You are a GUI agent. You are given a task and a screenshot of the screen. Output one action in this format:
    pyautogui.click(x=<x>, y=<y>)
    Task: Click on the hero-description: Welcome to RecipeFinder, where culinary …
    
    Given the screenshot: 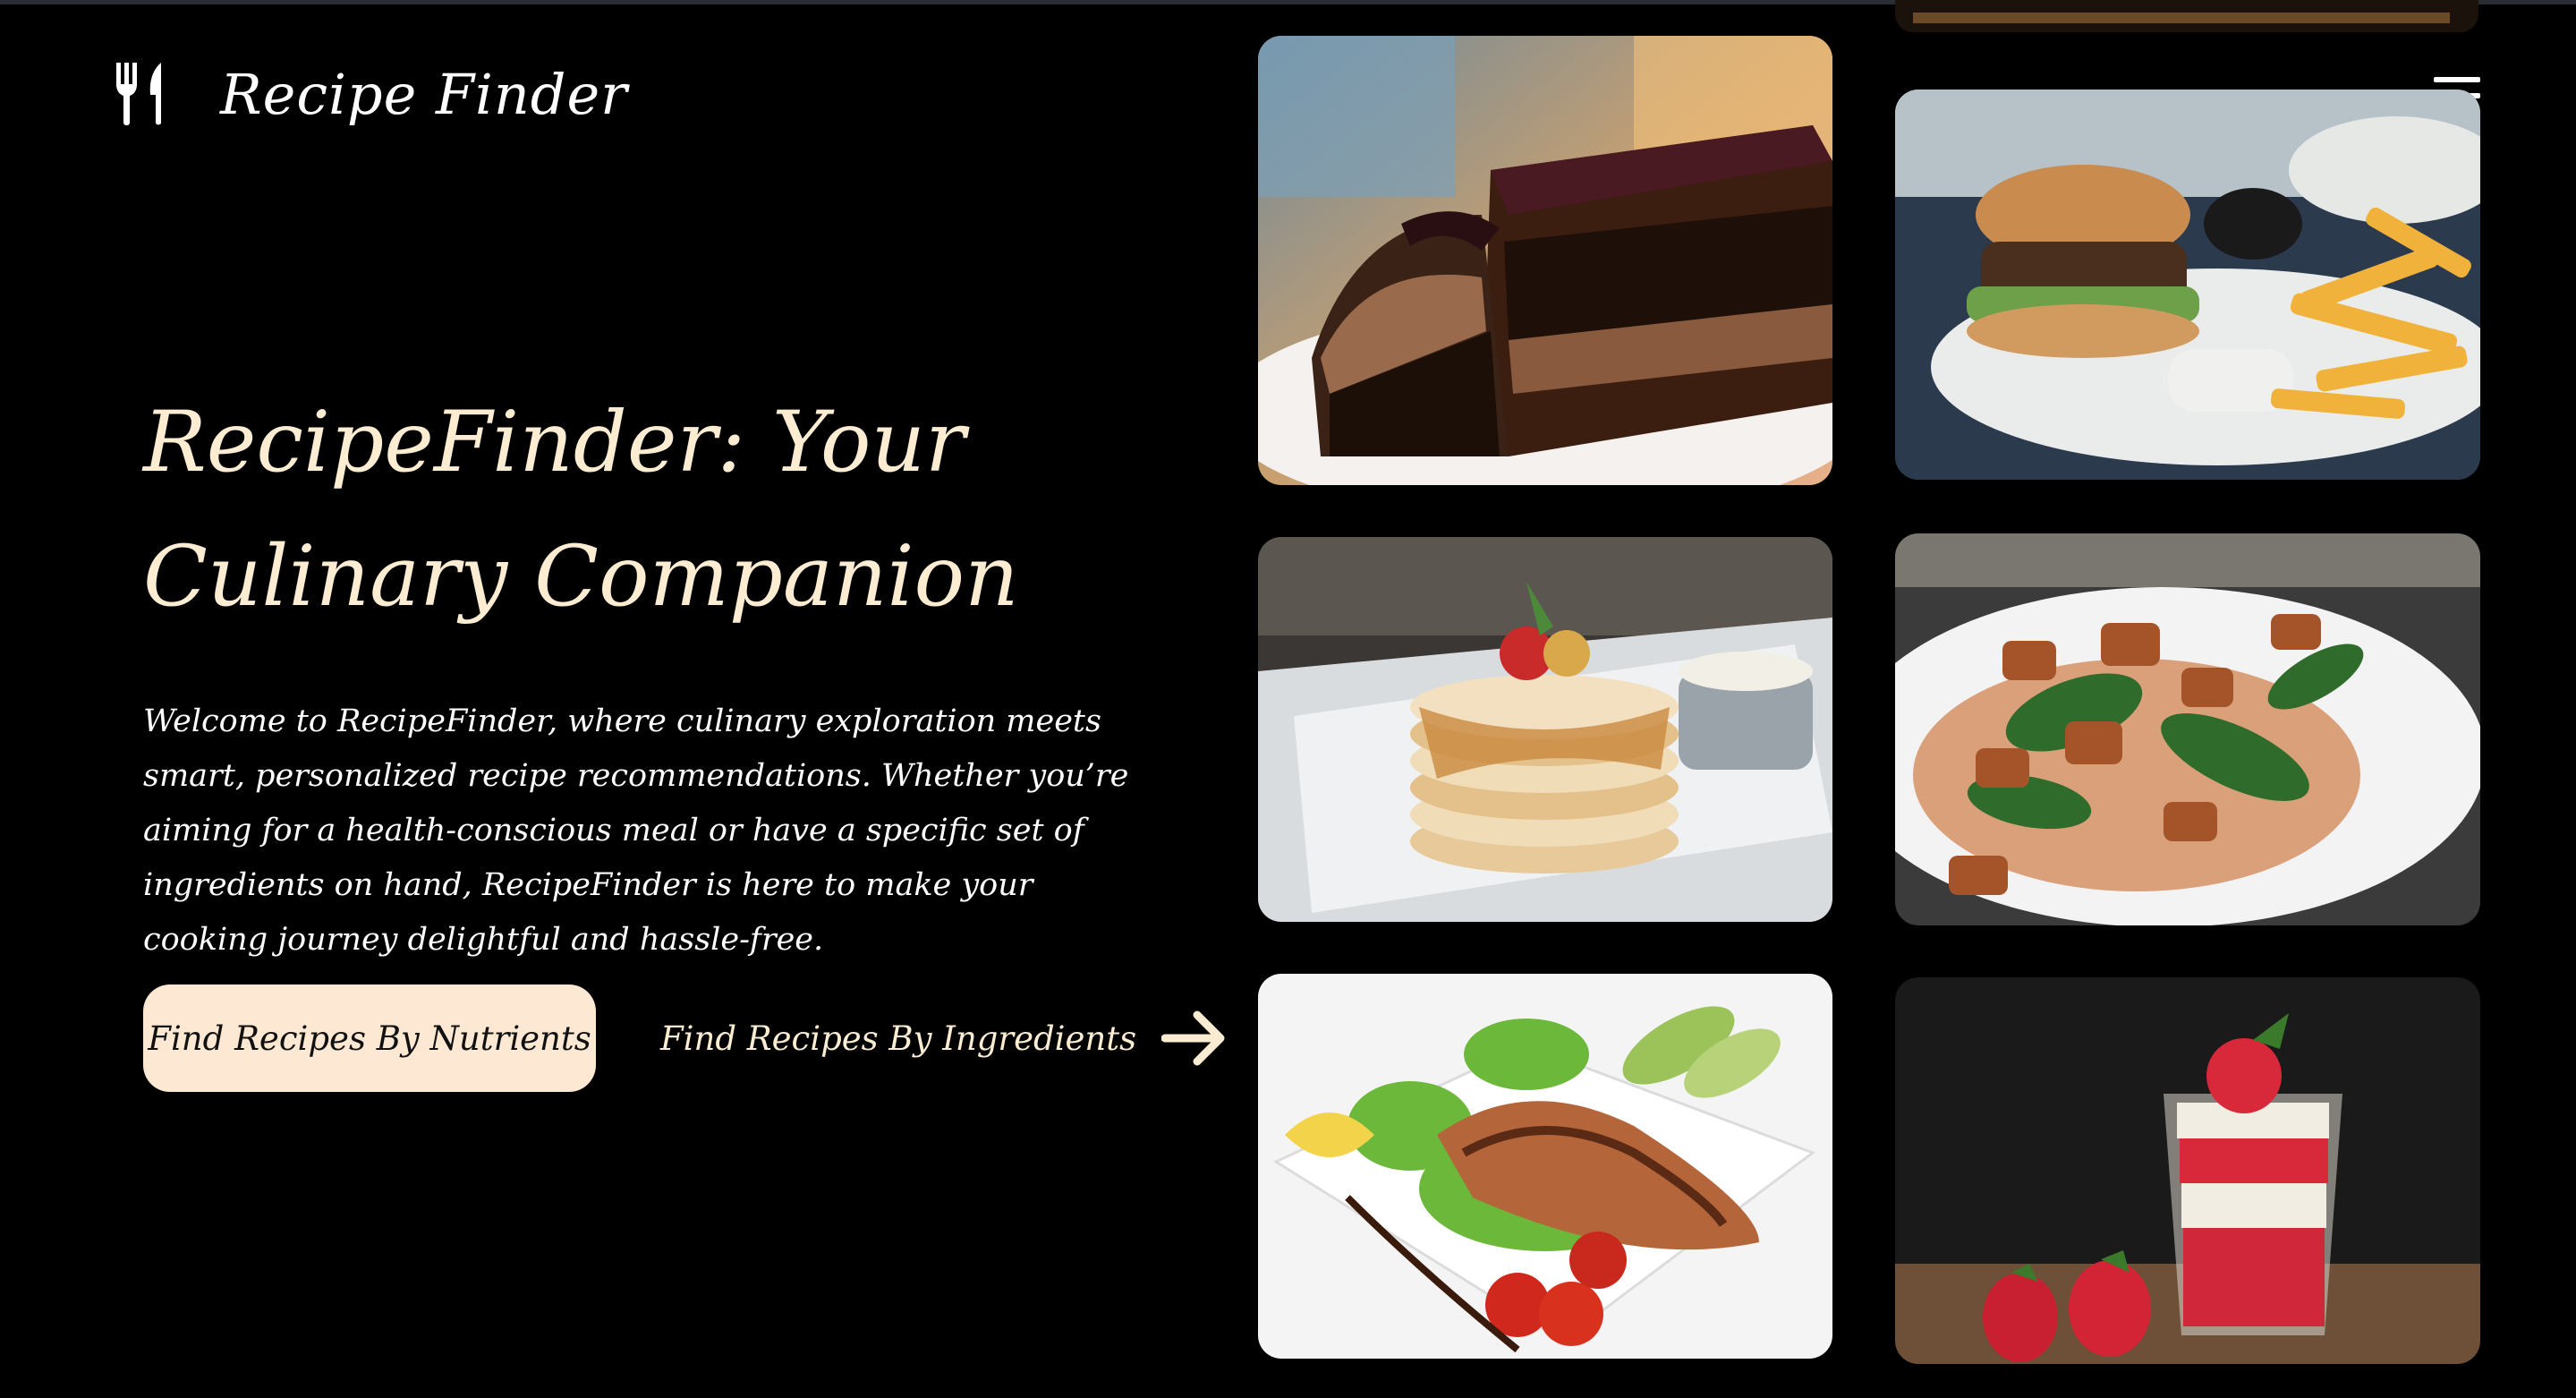 What is the action you would take?
    pyautogui.click(x=636, y=830)
    